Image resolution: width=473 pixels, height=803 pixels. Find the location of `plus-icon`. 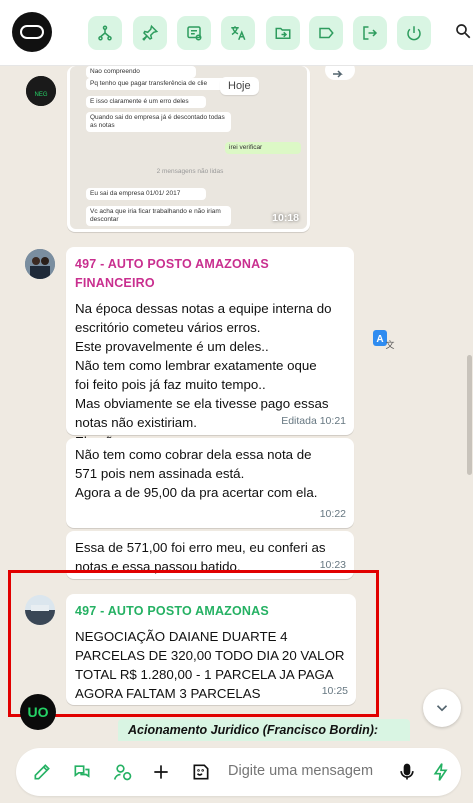

plus-icon is located at coordinates (161, 772).